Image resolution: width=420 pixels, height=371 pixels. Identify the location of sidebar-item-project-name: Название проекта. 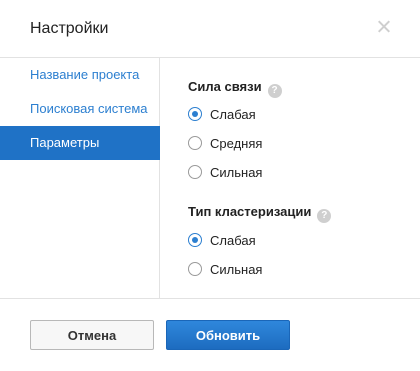
(80, 75).